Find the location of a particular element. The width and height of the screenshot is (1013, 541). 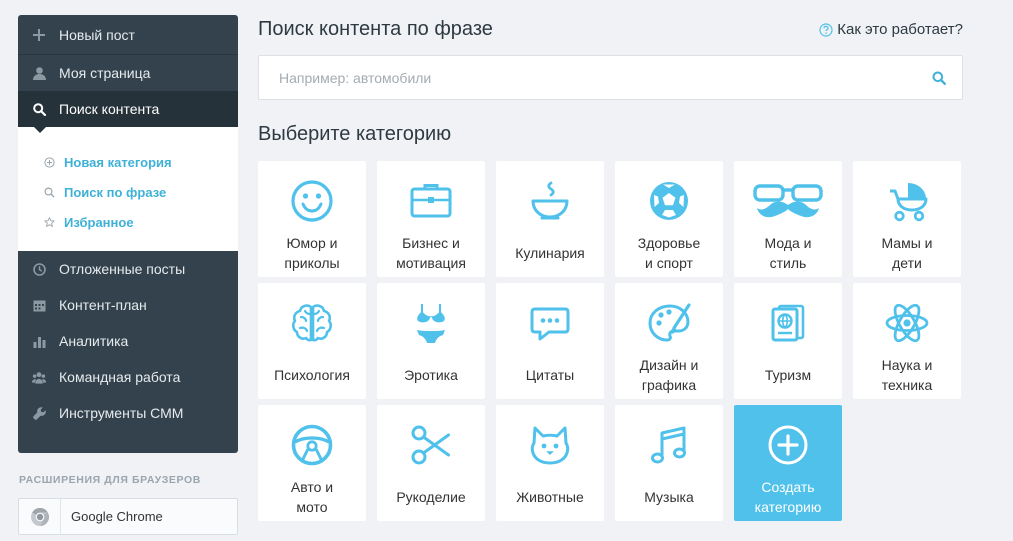

help-link-label: Как это работает? is located at coordinates (900, 29).